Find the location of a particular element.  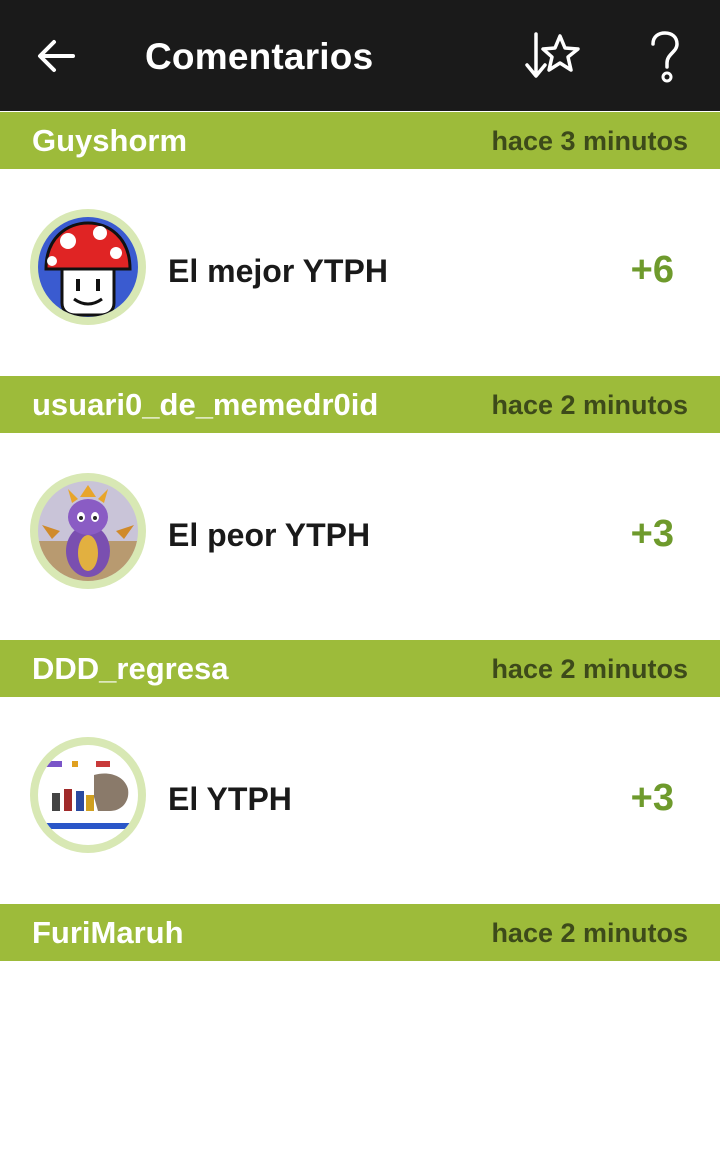

comment-username: DDD_regresa is located at coordinates (130, 669).